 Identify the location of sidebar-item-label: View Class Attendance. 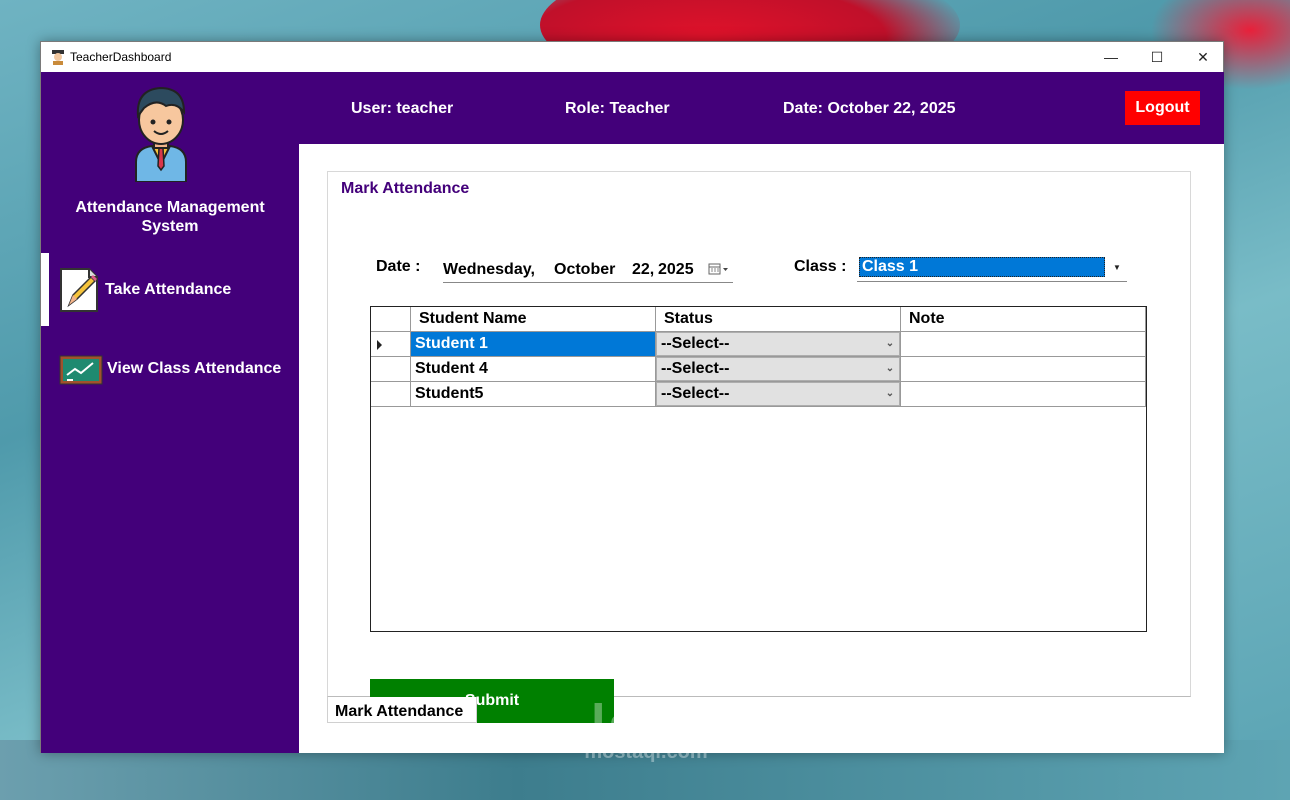
(194, 368).